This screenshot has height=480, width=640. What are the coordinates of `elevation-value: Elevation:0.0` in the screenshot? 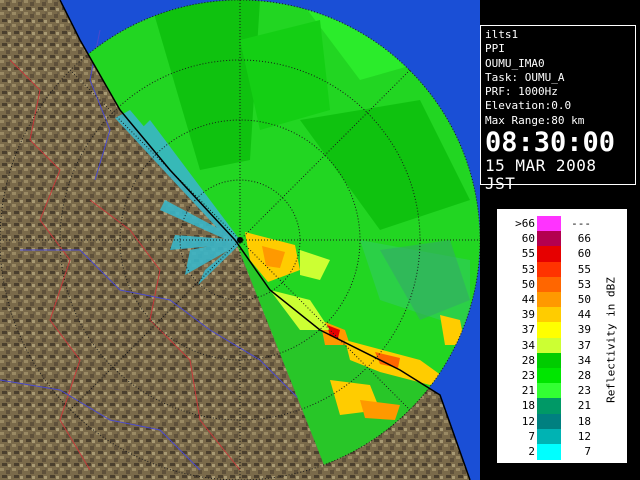 It's located at (528, 106).